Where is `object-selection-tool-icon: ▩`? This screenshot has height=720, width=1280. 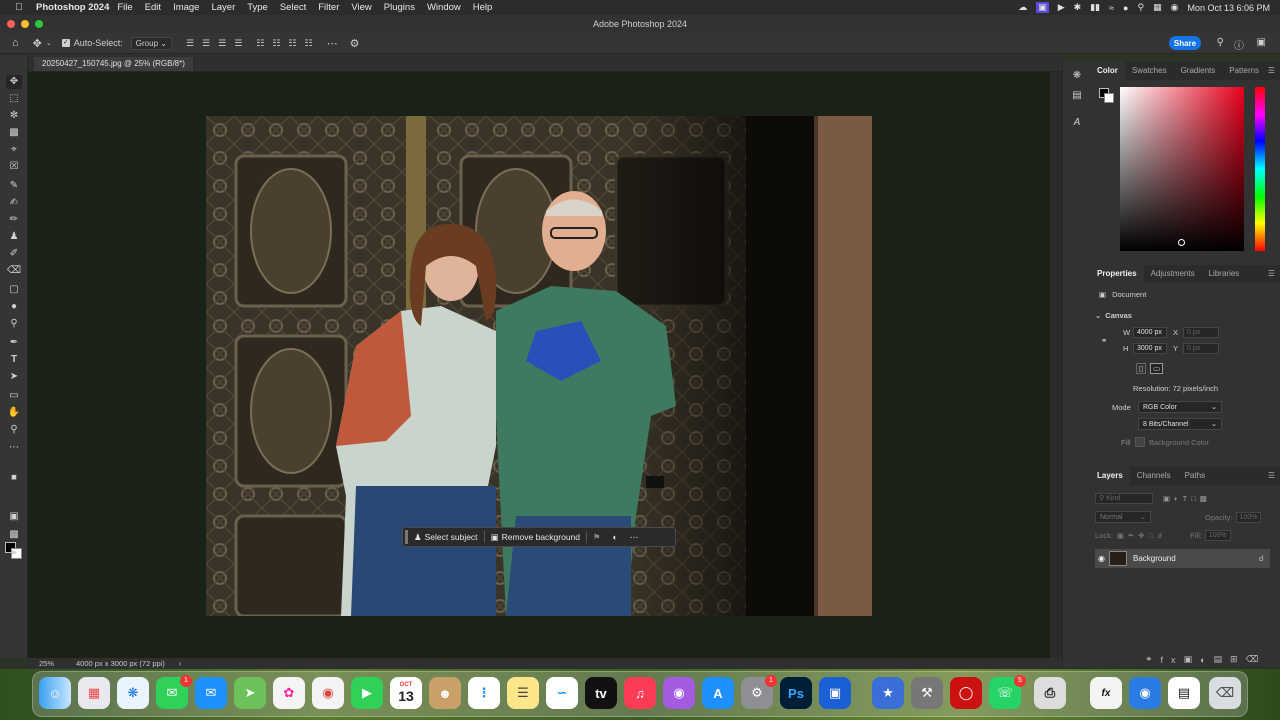
object-selection-tool-icon: ▩ is located at coordinates (14, 133).